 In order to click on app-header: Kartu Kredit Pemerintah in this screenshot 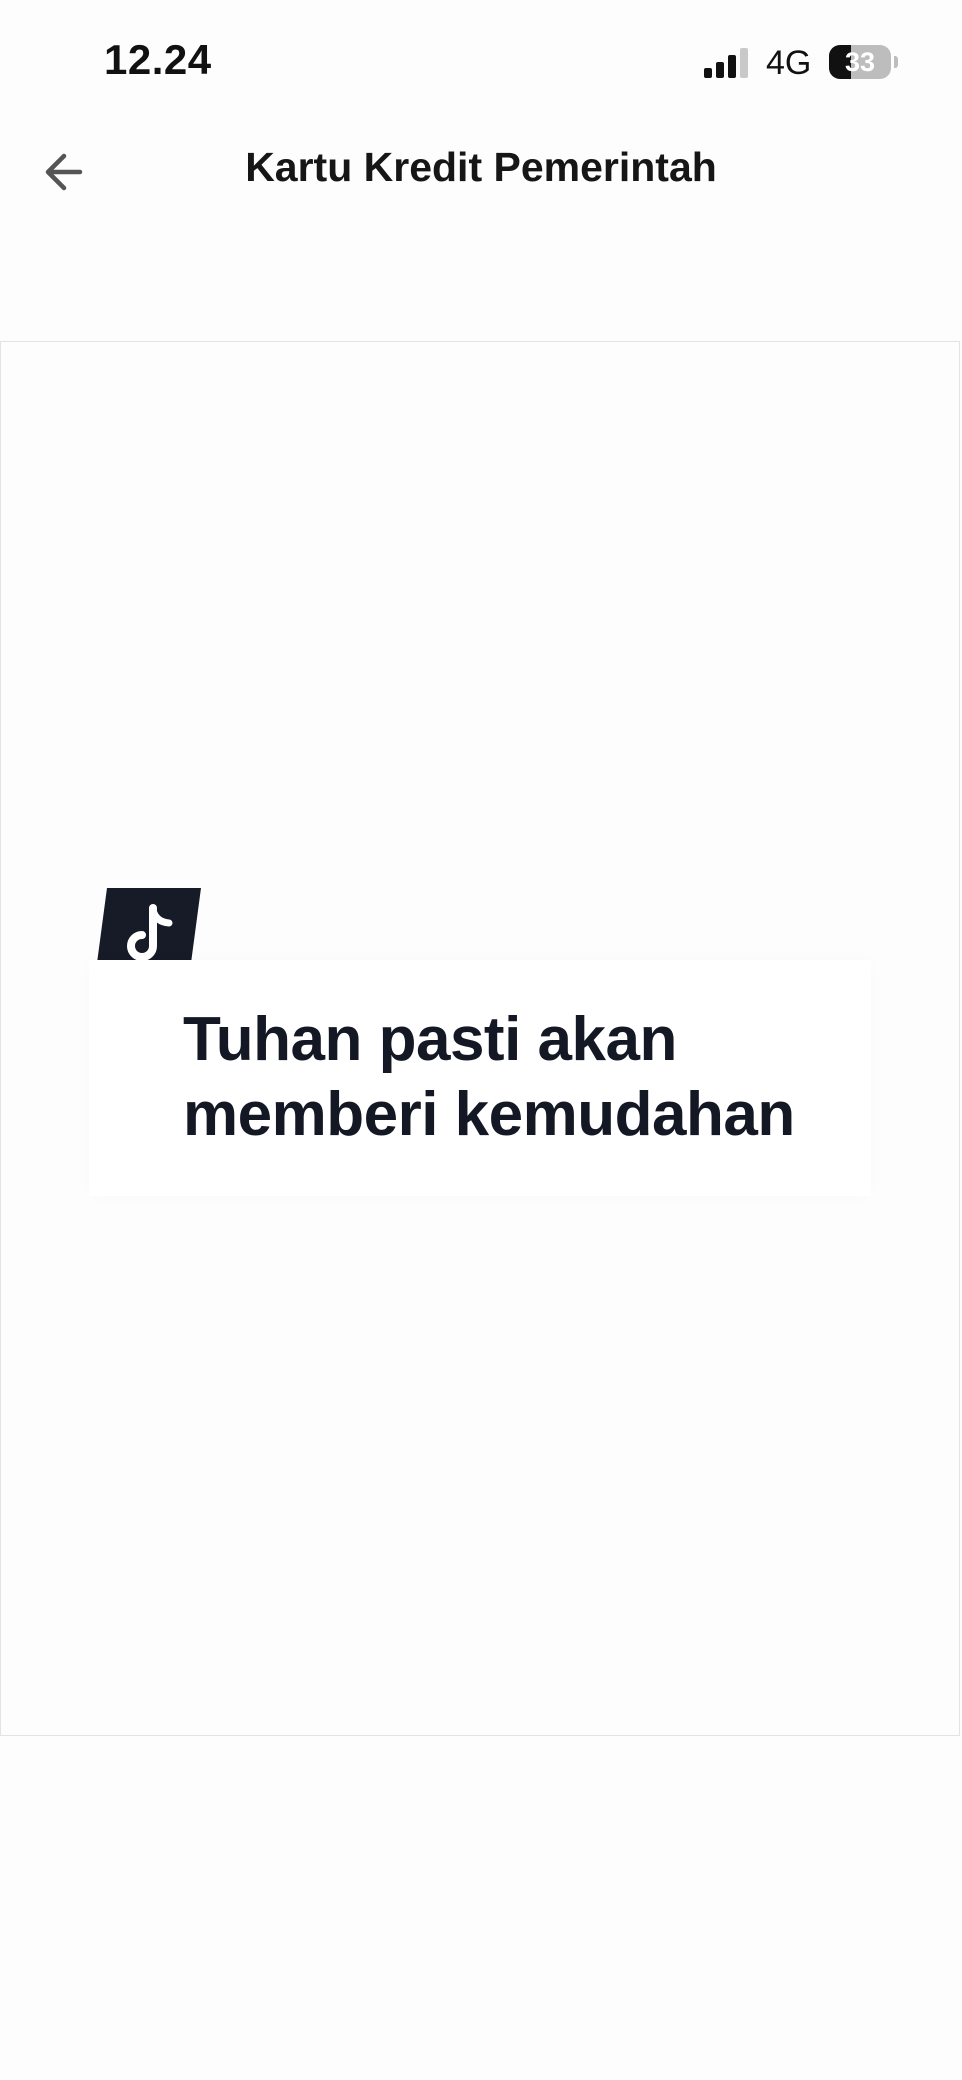, I will do `click(481, 170)`.